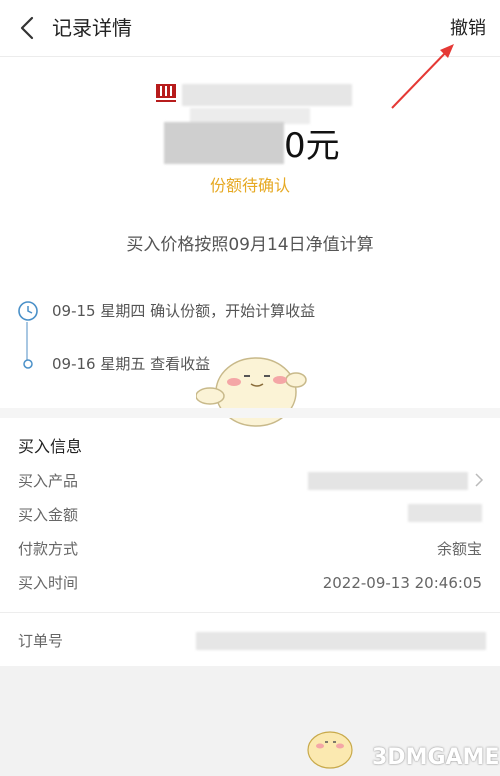  I want to click on section-gap, so click(250, 413).